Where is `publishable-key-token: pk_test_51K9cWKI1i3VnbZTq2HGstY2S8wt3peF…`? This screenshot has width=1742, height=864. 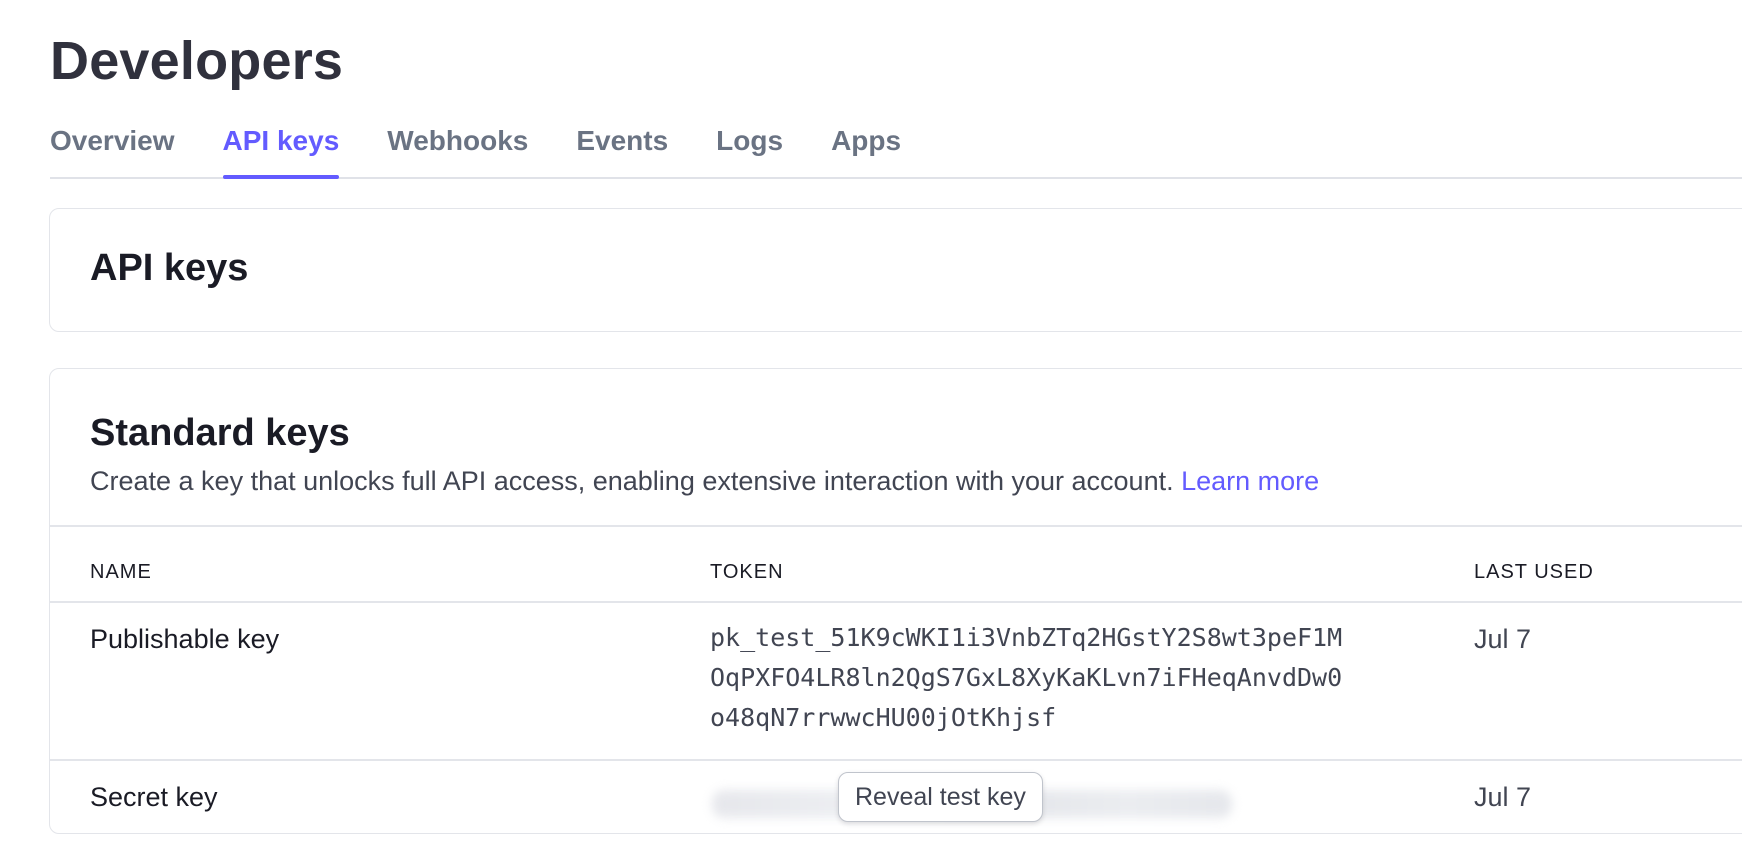
publishable-key-token: pk_test_51K9cWKI1i3VnbZTq2HGstY2S8wt3peF… is located at coordinates (1060, 678).